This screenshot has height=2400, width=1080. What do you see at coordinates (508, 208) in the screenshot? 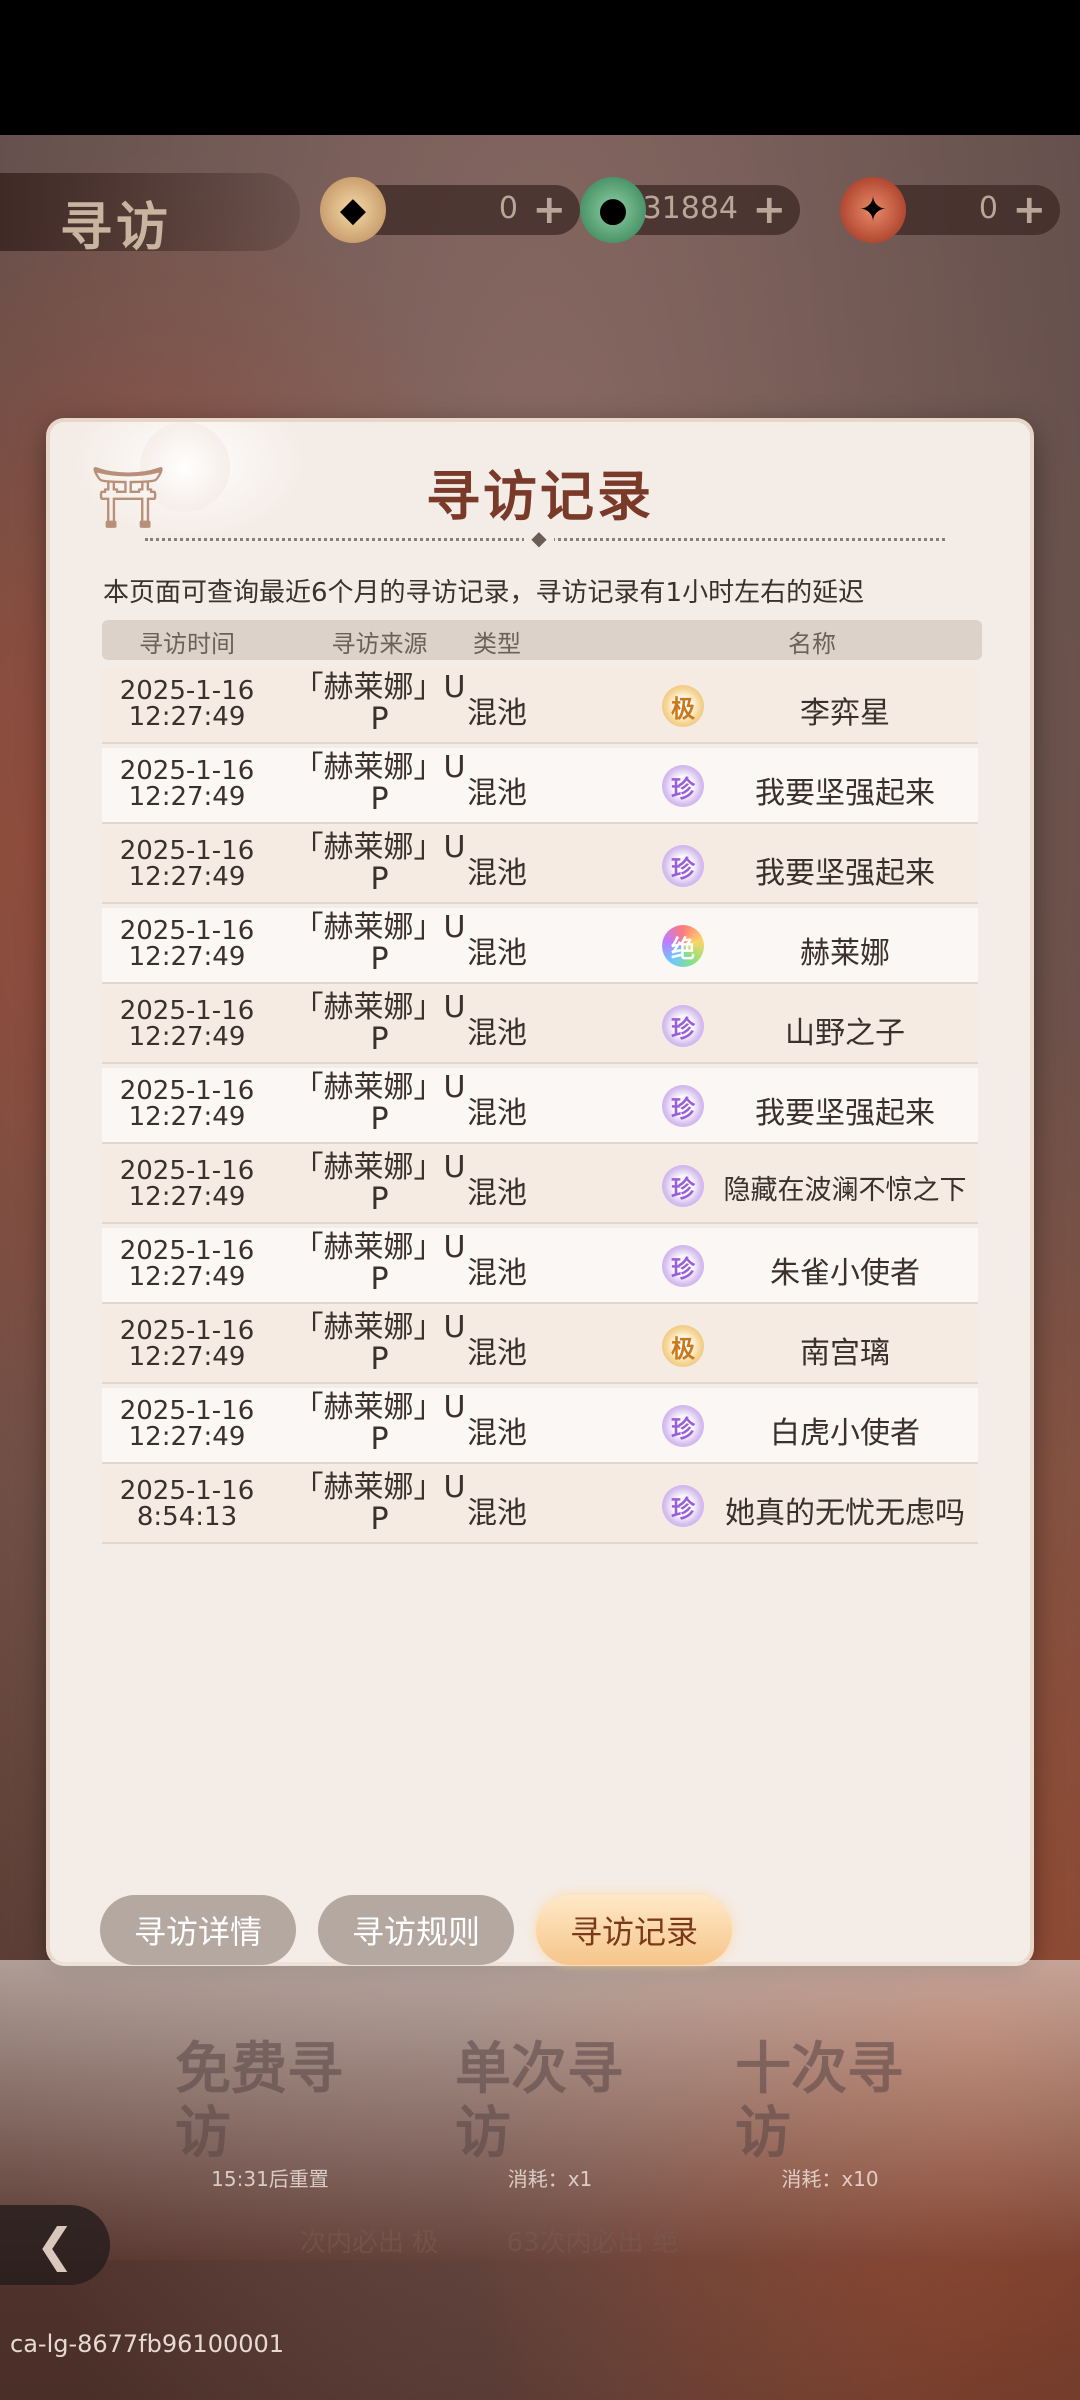
I see `currency-gem-value: 0` at bounding box center [508, 208].